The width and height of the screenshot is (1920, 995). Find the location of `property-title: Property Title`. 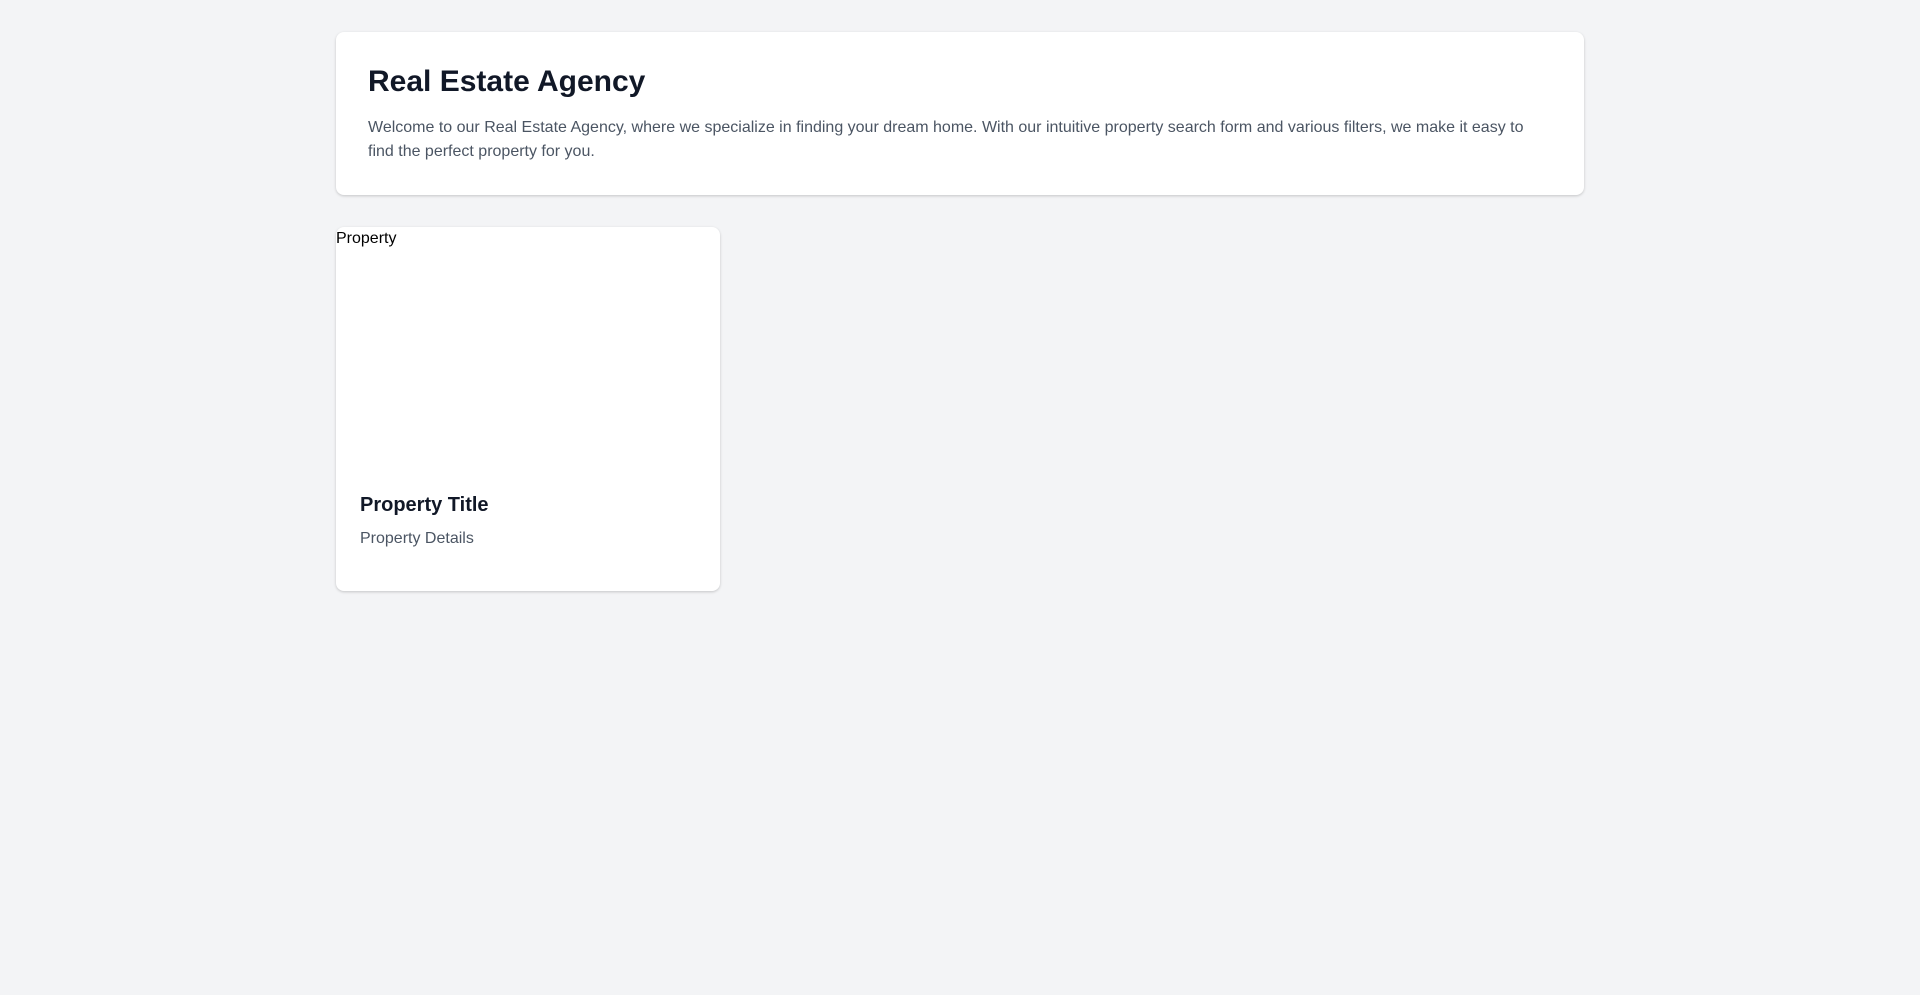

property-title: Property Title is located at coordinates (528, 505).